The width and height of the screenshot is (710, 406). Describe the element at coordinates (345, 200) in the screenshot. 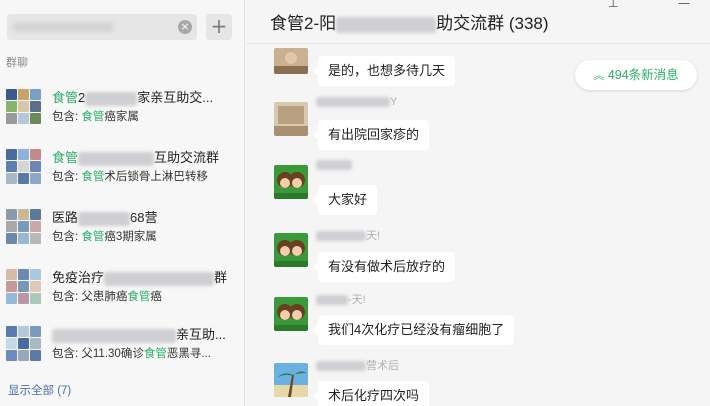

I see `message-bubble: 大家好` at that location.